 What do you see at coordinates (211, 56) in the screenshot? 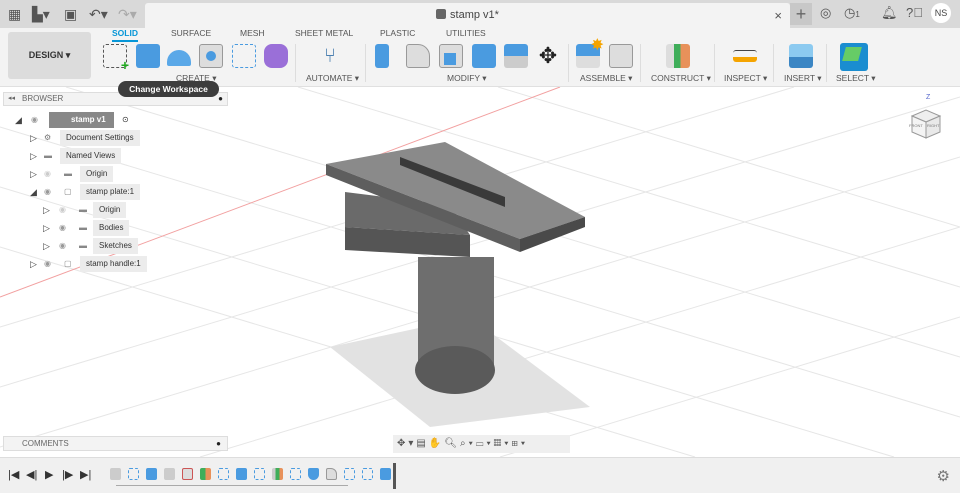
I see `hole-icon` at bounding box center [211, 56].